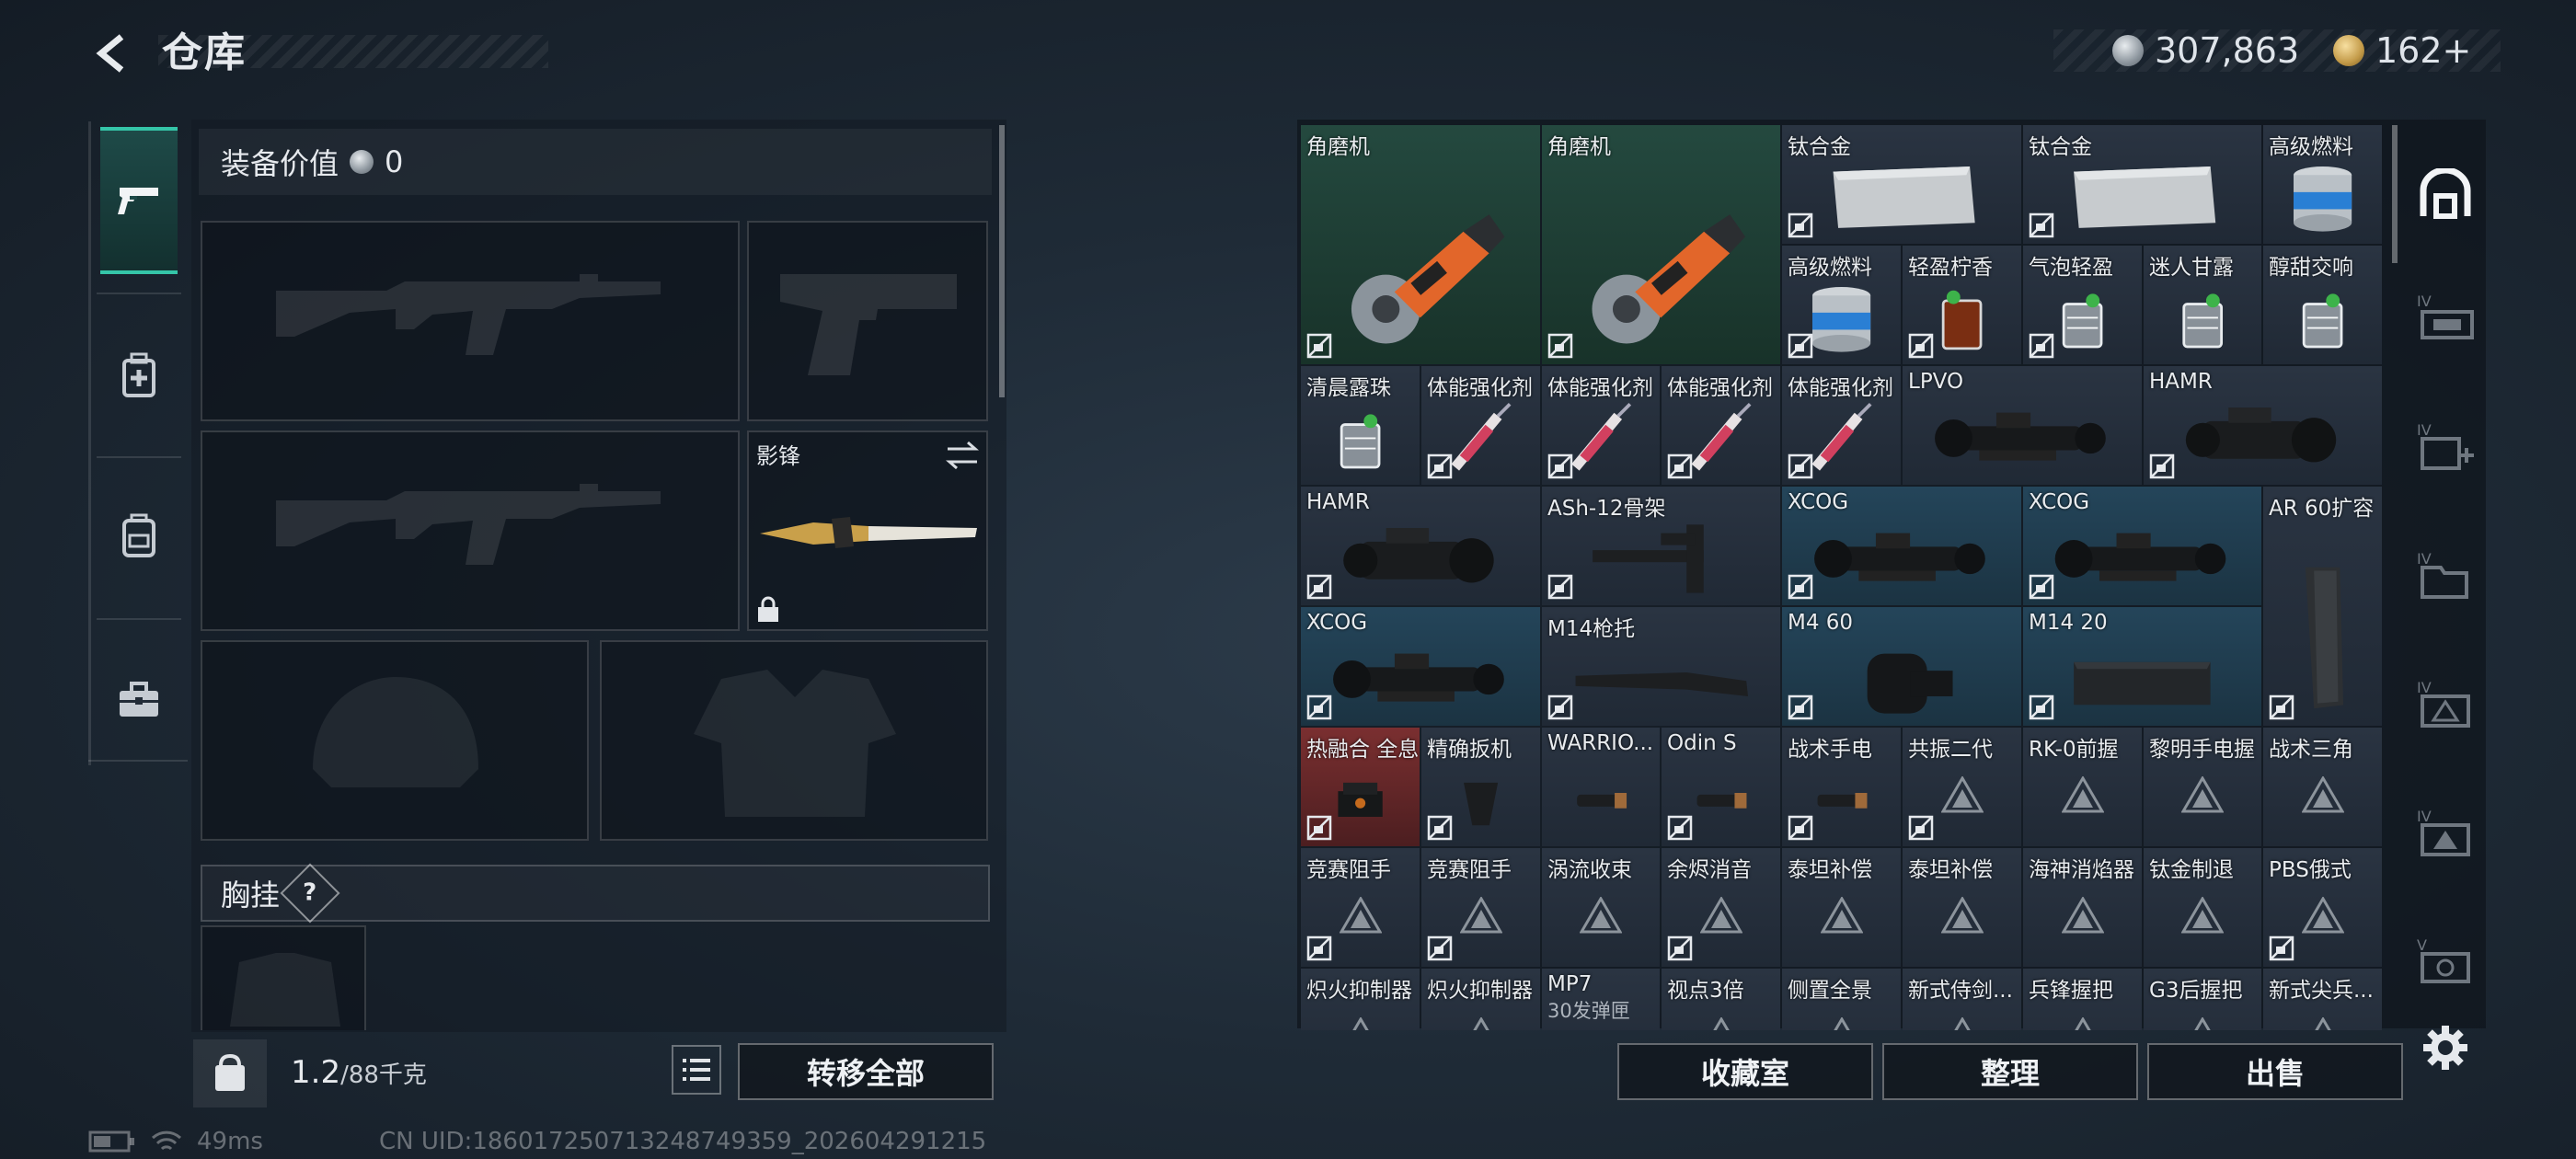 This screenshot has height=1159, width=2576. Describe the element at coordinates (1002, 261) in the screenshot. I see `equipment-scrollbar` at that location.